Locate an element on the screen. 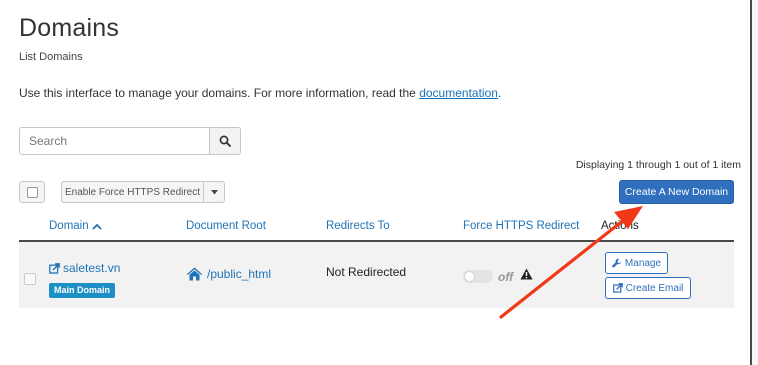 Image resolution: width=758 pixels, height=365 pixels. column-header-domain: Domain is located at coordinates (75, 226).